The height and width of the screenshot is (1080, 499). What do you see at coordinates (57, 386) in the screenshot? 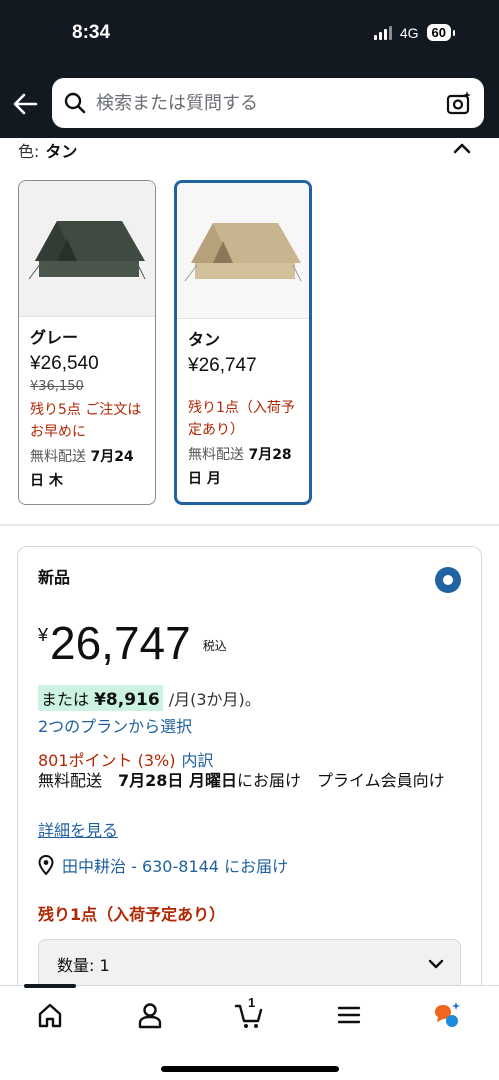
I see `variant-original-price: ¥36,150` at bounding box center [57, 386].